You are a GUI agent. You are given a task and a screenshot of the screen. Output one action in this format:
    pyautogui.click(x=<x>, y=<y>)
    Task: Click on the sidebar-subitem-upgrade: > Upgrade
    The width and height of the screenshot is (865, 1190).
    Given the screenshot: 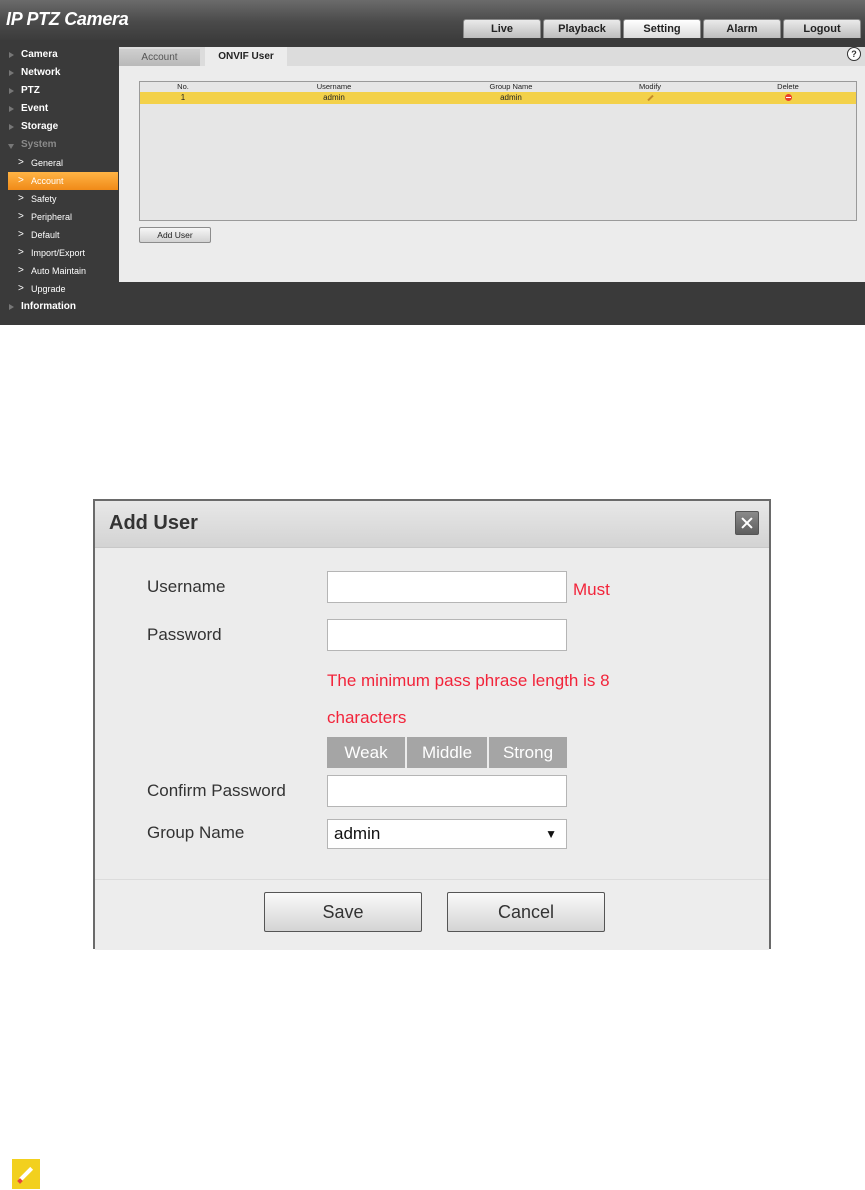 What is the action you would take?
    pyautogui.click(x=59, y=289)
    